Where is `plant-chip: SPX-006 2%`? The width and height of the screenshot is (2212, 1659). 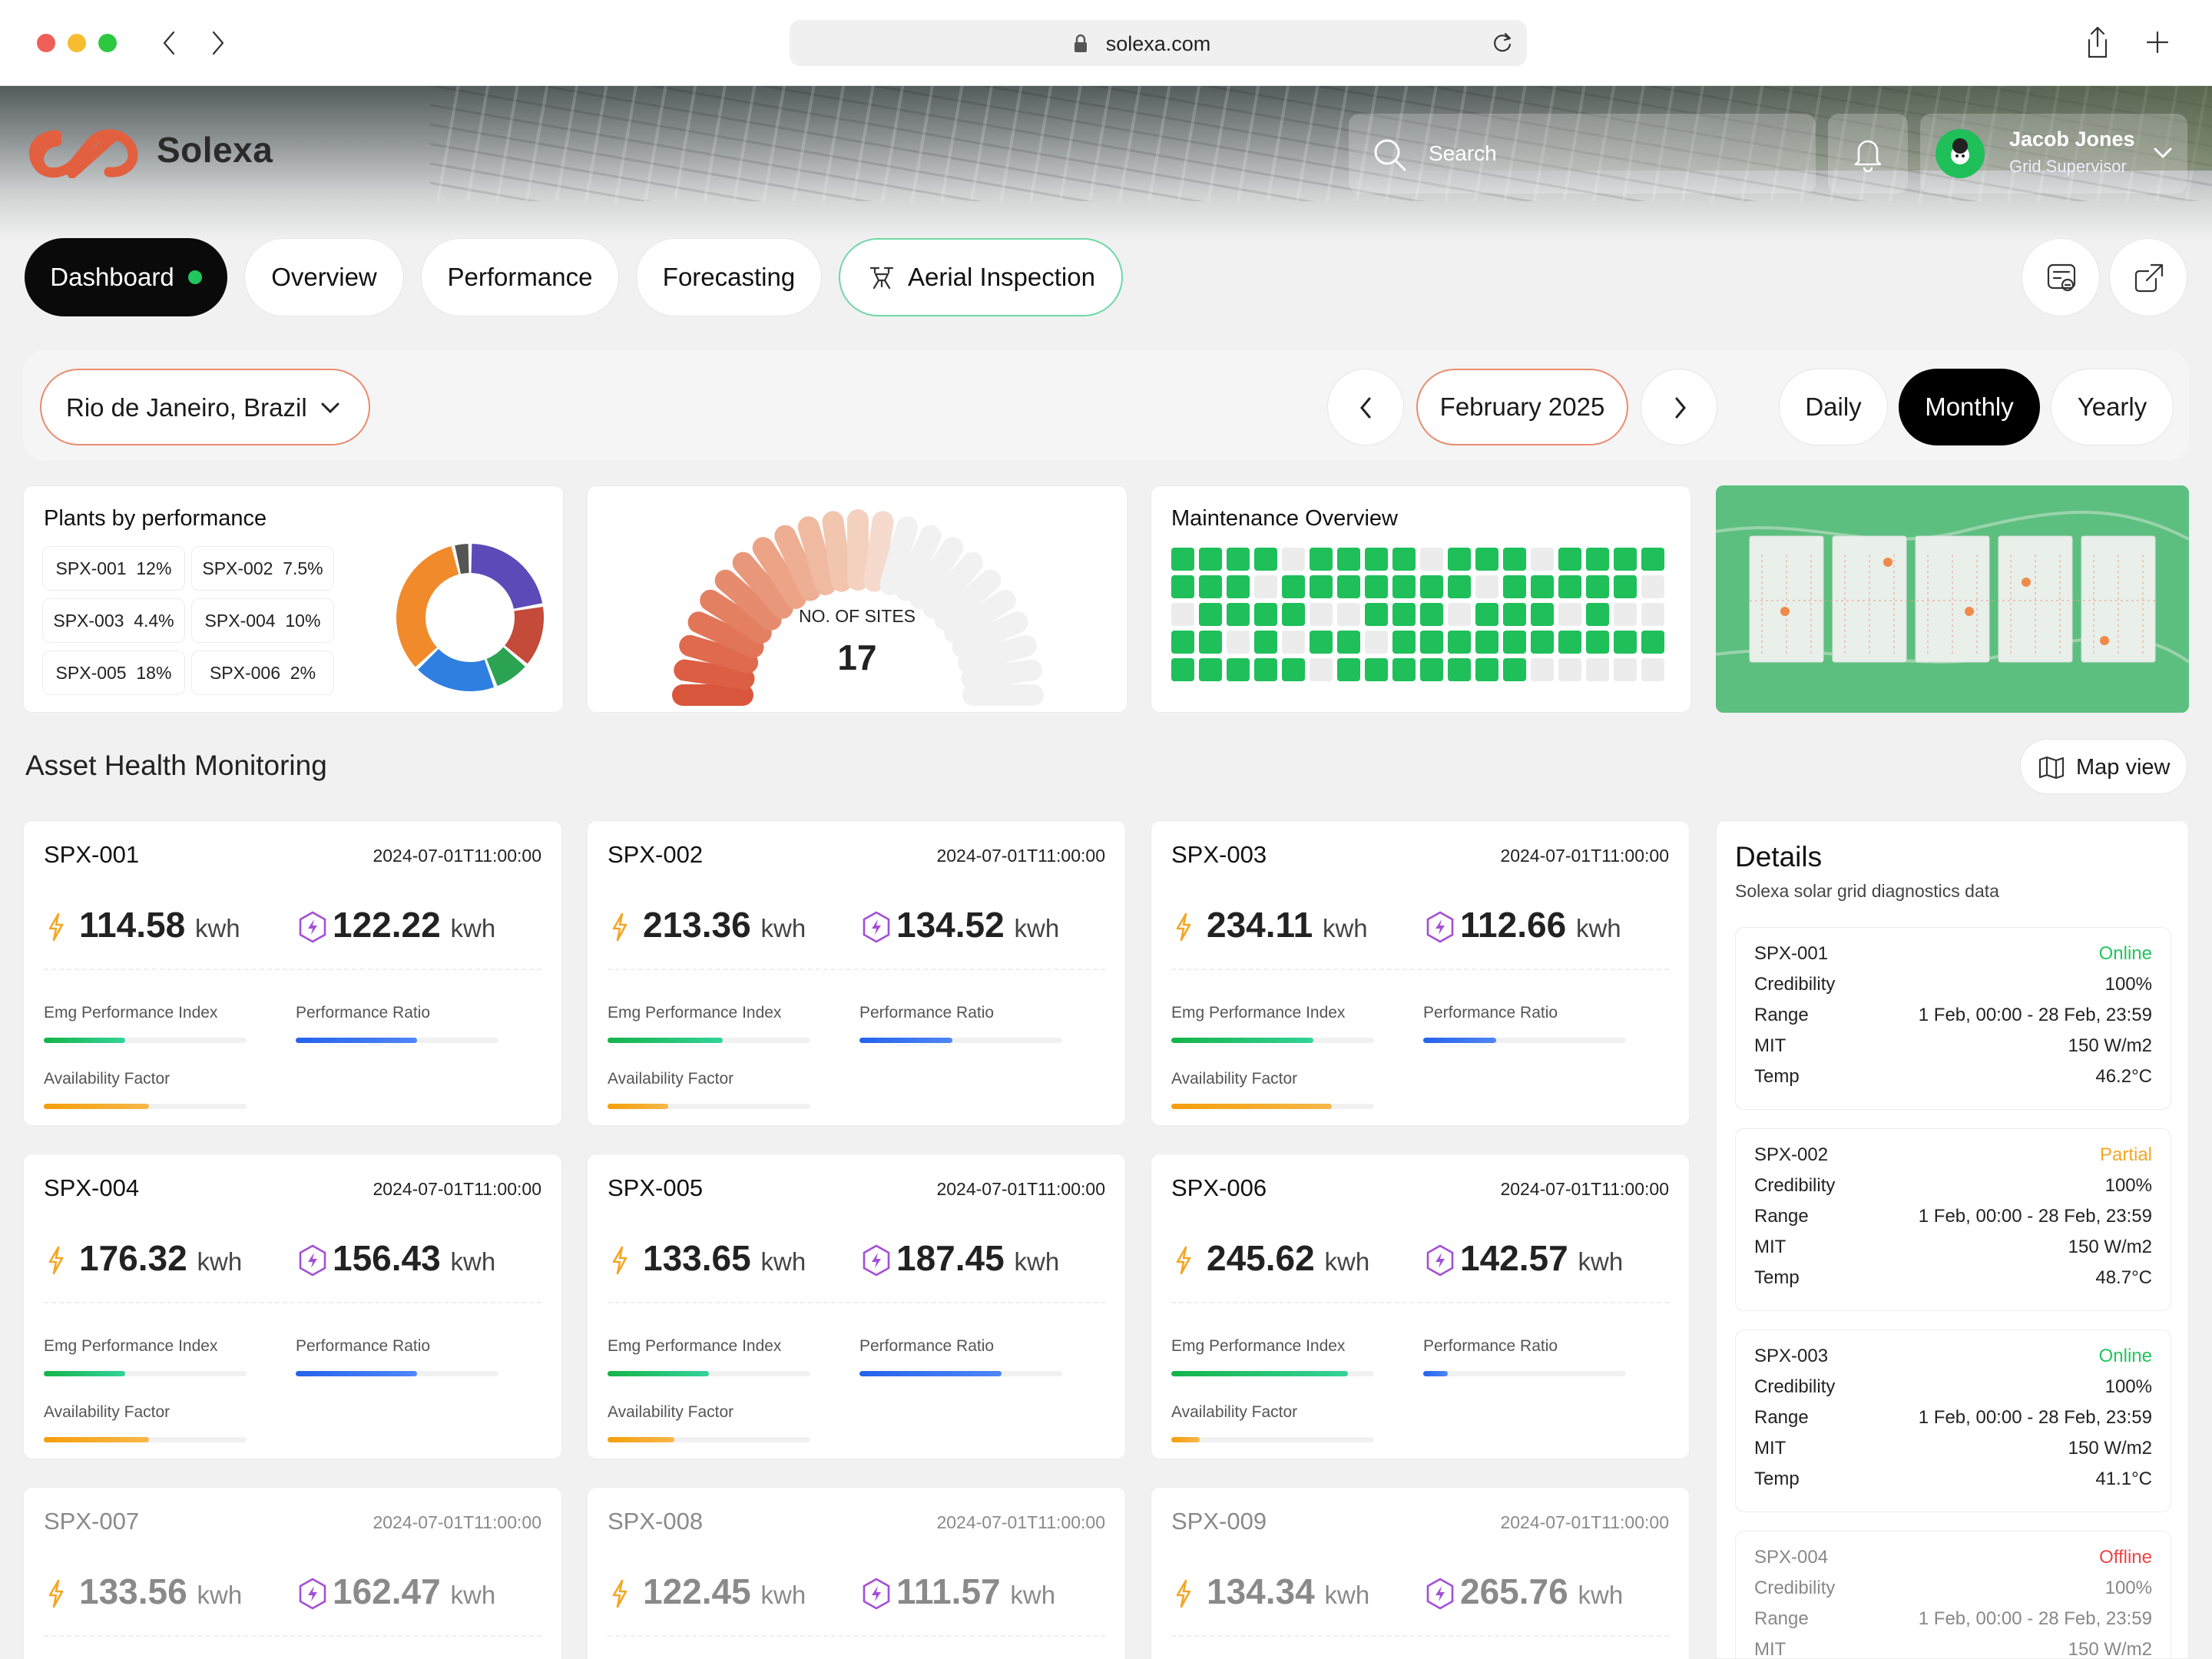
plant-chip: SPX-006 2% is located at coordinates (263, 673).